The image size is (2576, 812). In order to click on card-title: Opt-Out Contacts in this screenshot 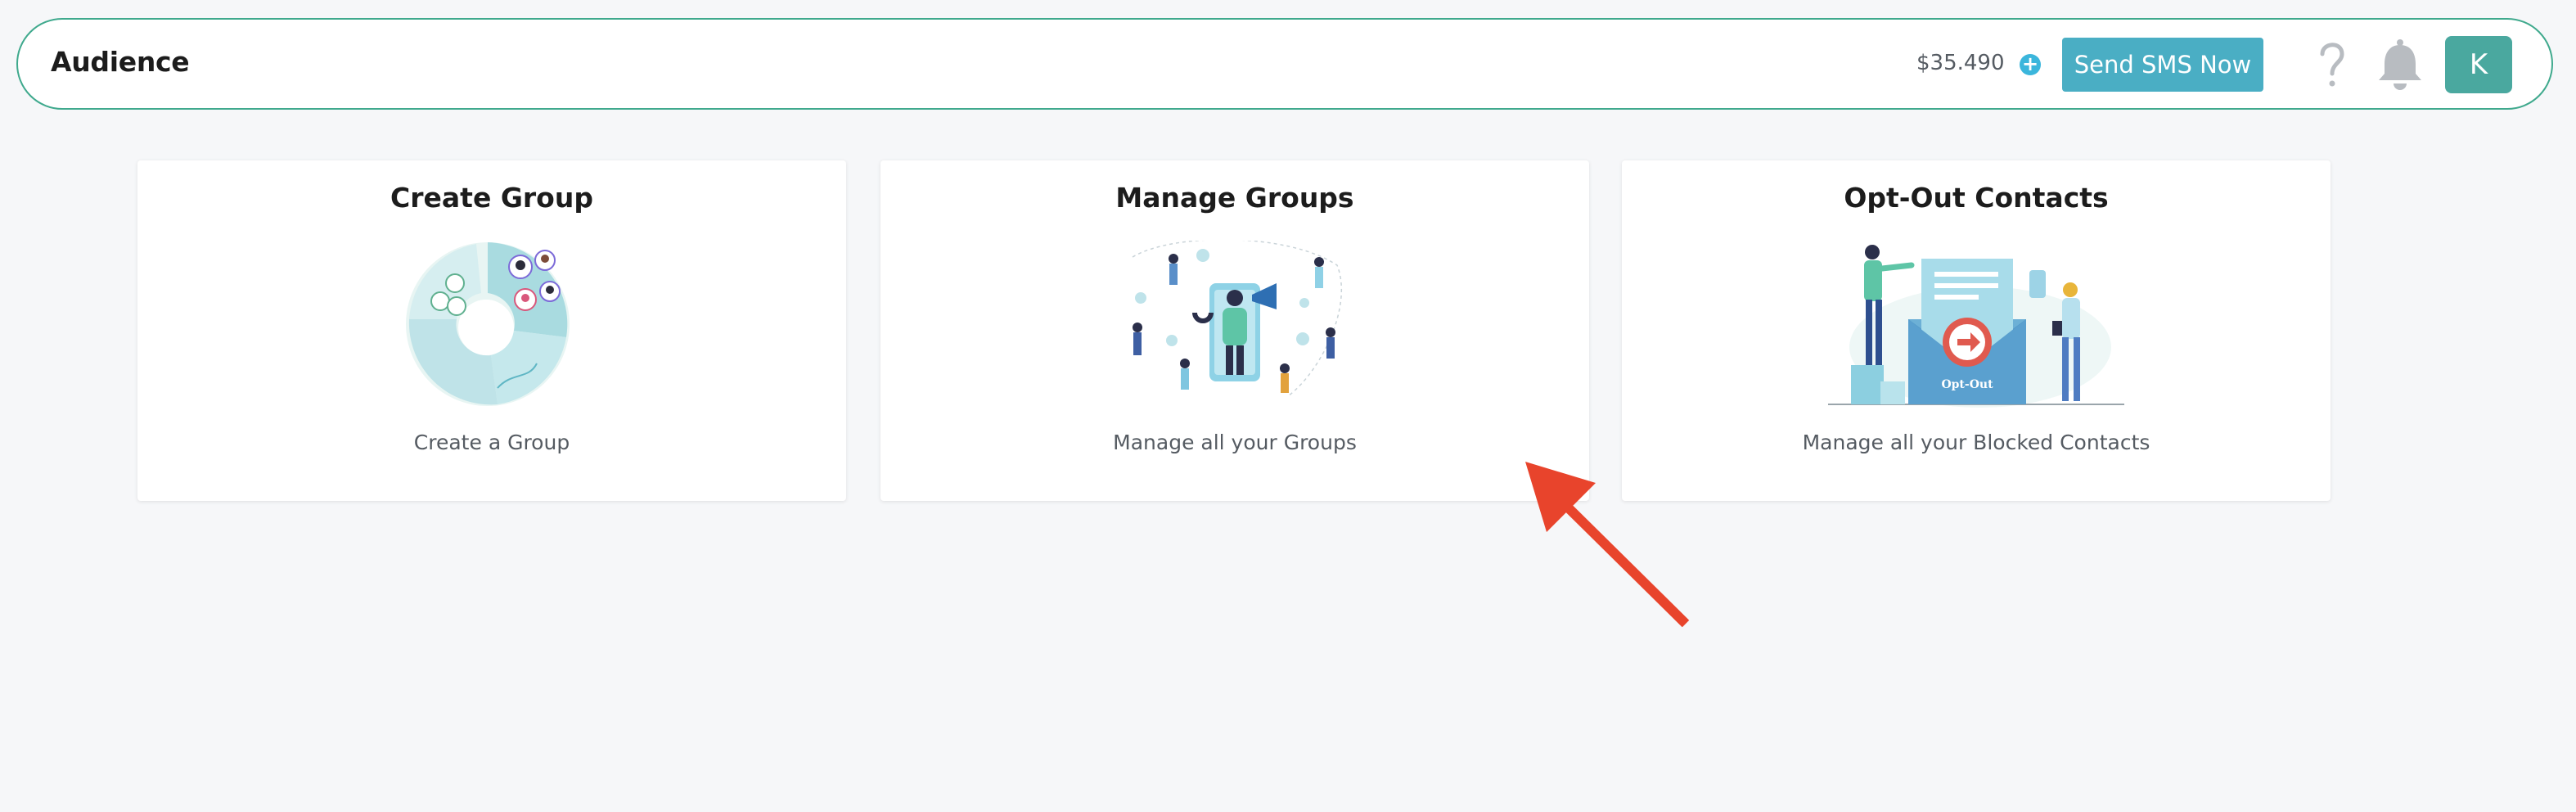, I will do `click(1977, 198)`.